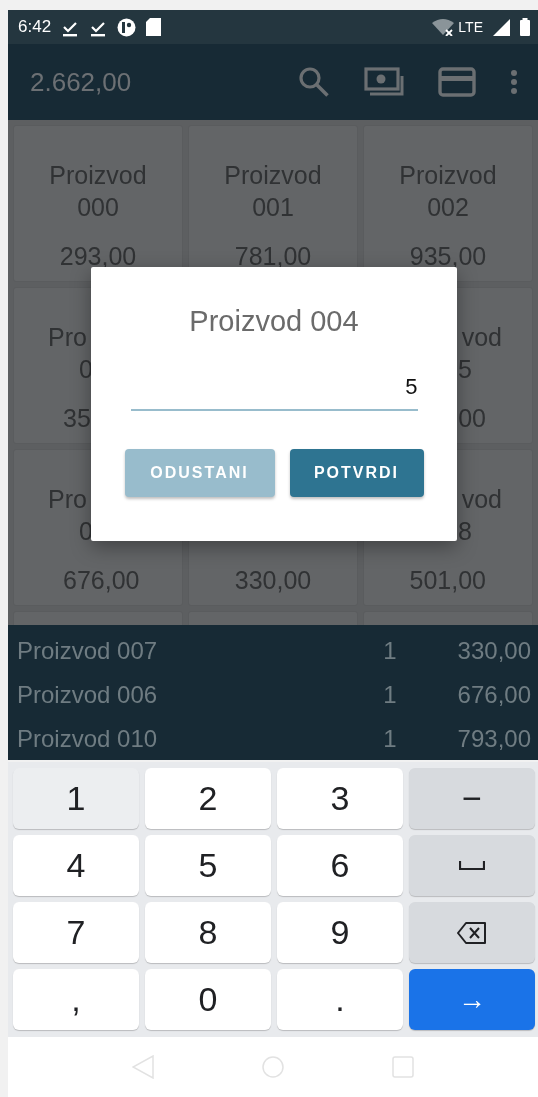  I want to click on total-amount: 2.662,00, so click(81, 82).